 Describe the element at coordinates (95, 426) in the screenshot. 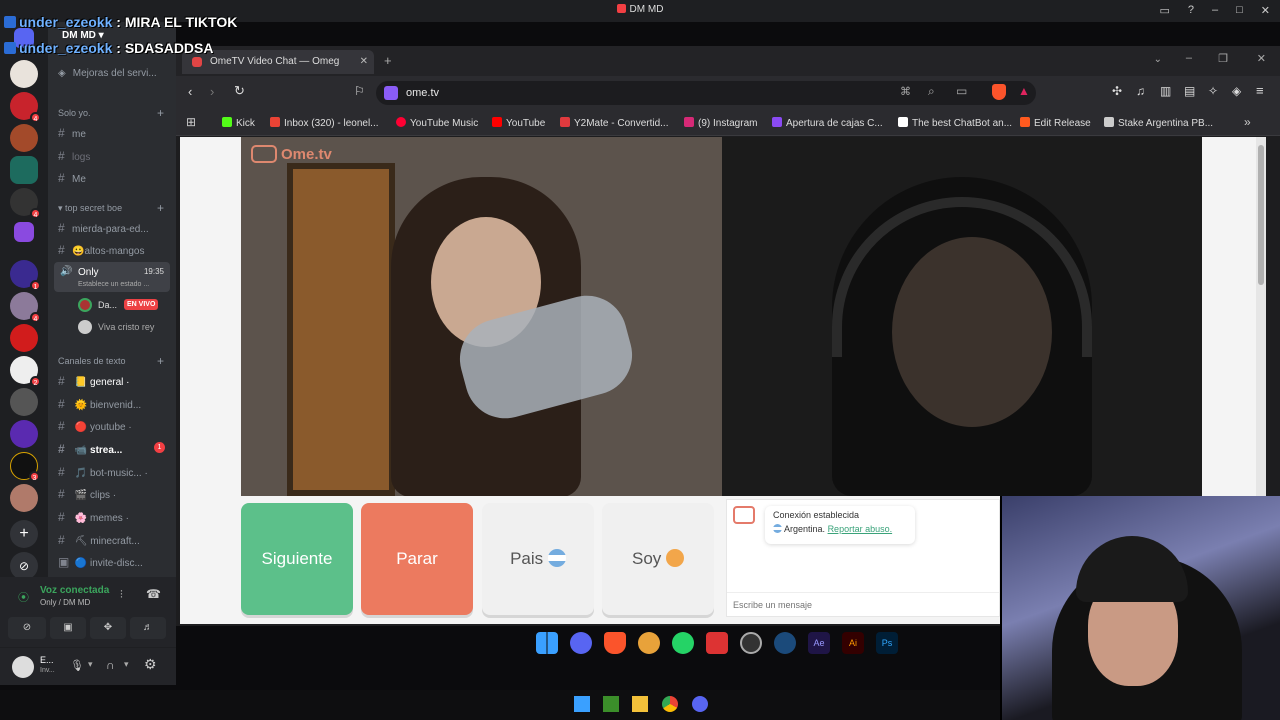

I see `channel-item: # 🔴 youtube ·` at that location.